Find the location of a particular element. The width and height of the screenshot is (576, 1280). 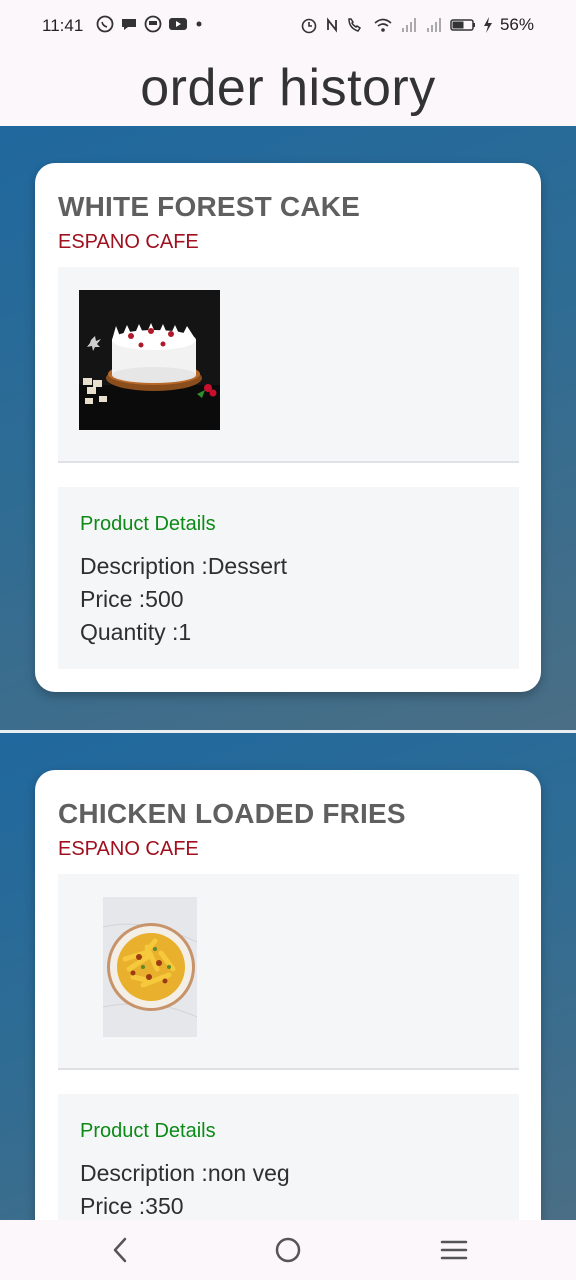

system-nav-bar is located at coordinates (288, 1250).